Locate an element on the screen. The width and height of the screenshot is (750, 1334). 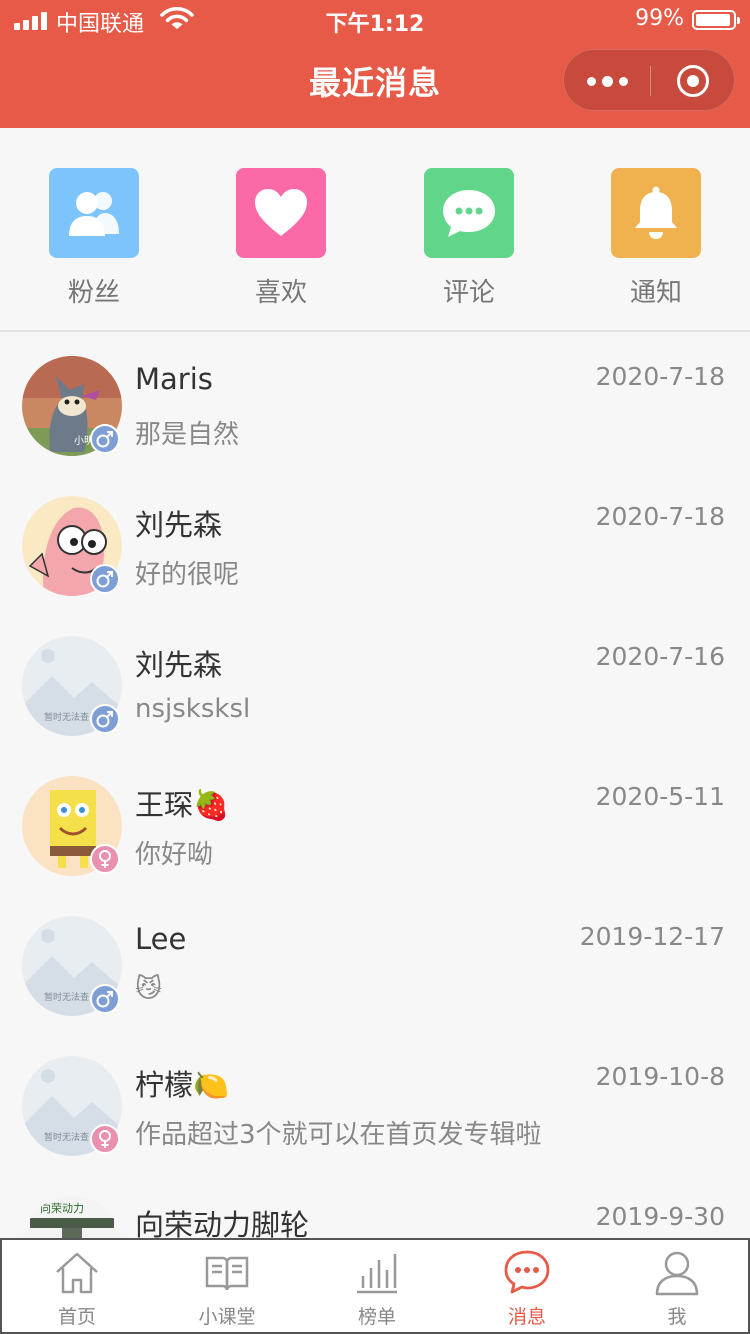
category-label: 粉丝 is located at coordinates (93, 293).